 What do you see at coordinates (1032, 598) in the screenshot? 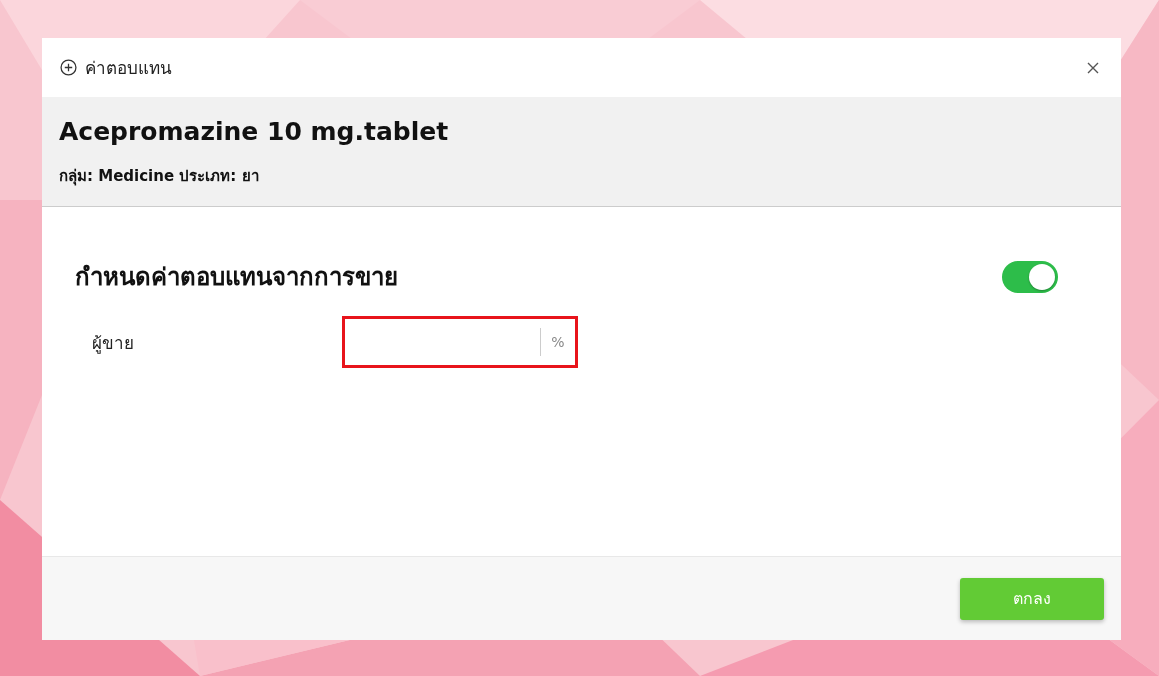
I see `ok-button: ตกลง` at bounding box center [1032, 598].